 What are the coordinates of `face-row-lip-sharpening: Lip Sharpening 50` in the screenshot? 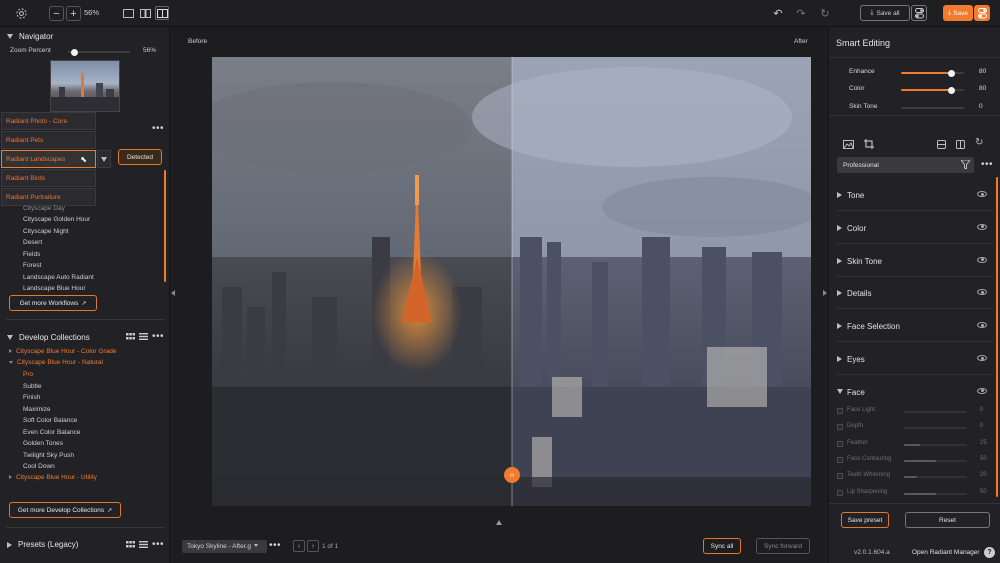 It's located at (915, 494).